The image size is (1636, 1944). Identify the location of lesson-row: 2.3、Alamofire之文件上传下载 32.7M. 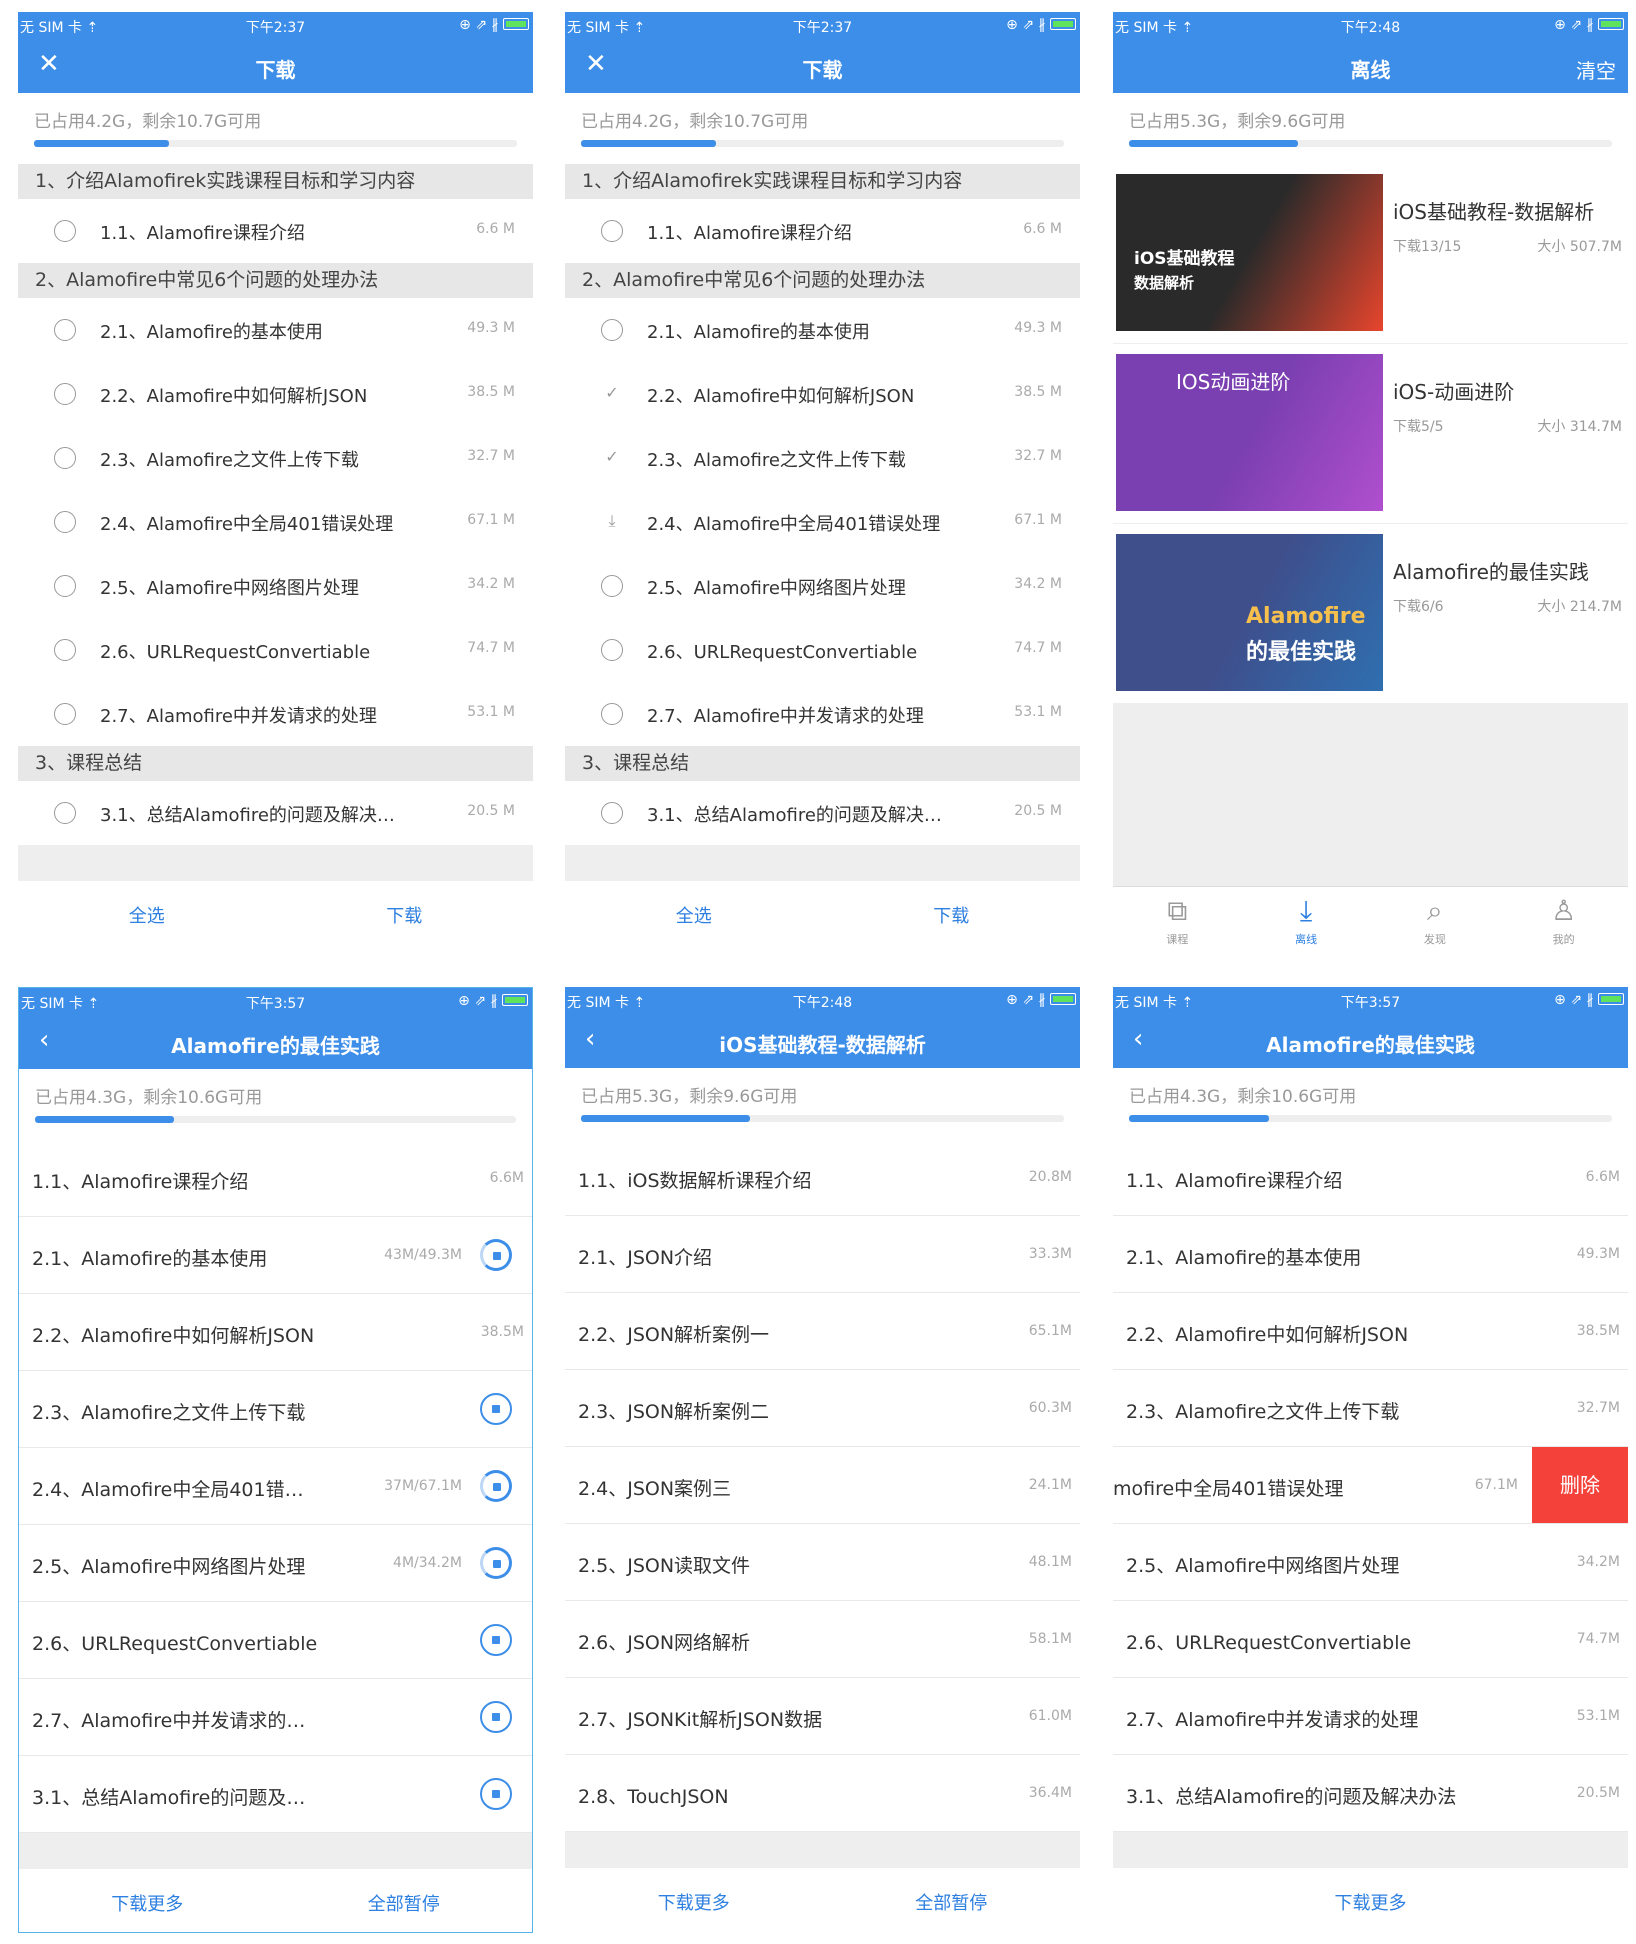
(1370, 1408).